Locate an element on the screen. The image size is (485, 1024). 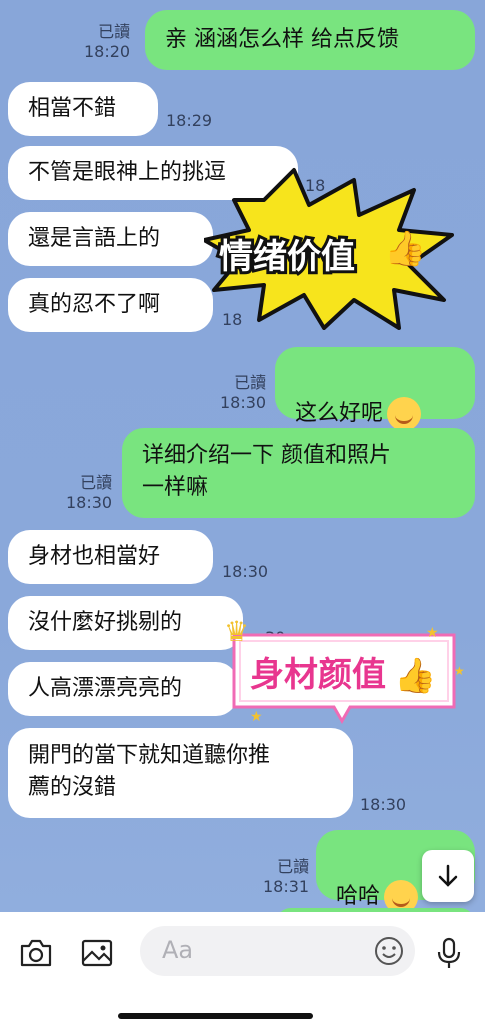
arrow-down-icon is located at coordinates (448, 875).